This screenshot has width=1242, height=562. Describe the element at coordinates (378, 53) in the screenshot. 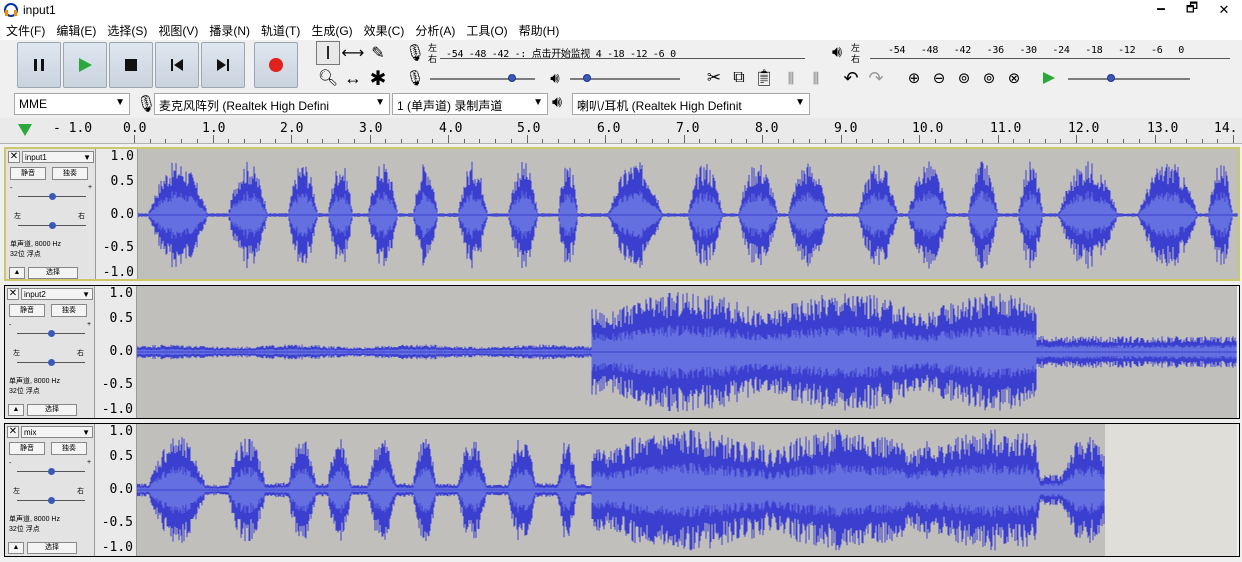

I see `draw-tool: ✎` at that location.